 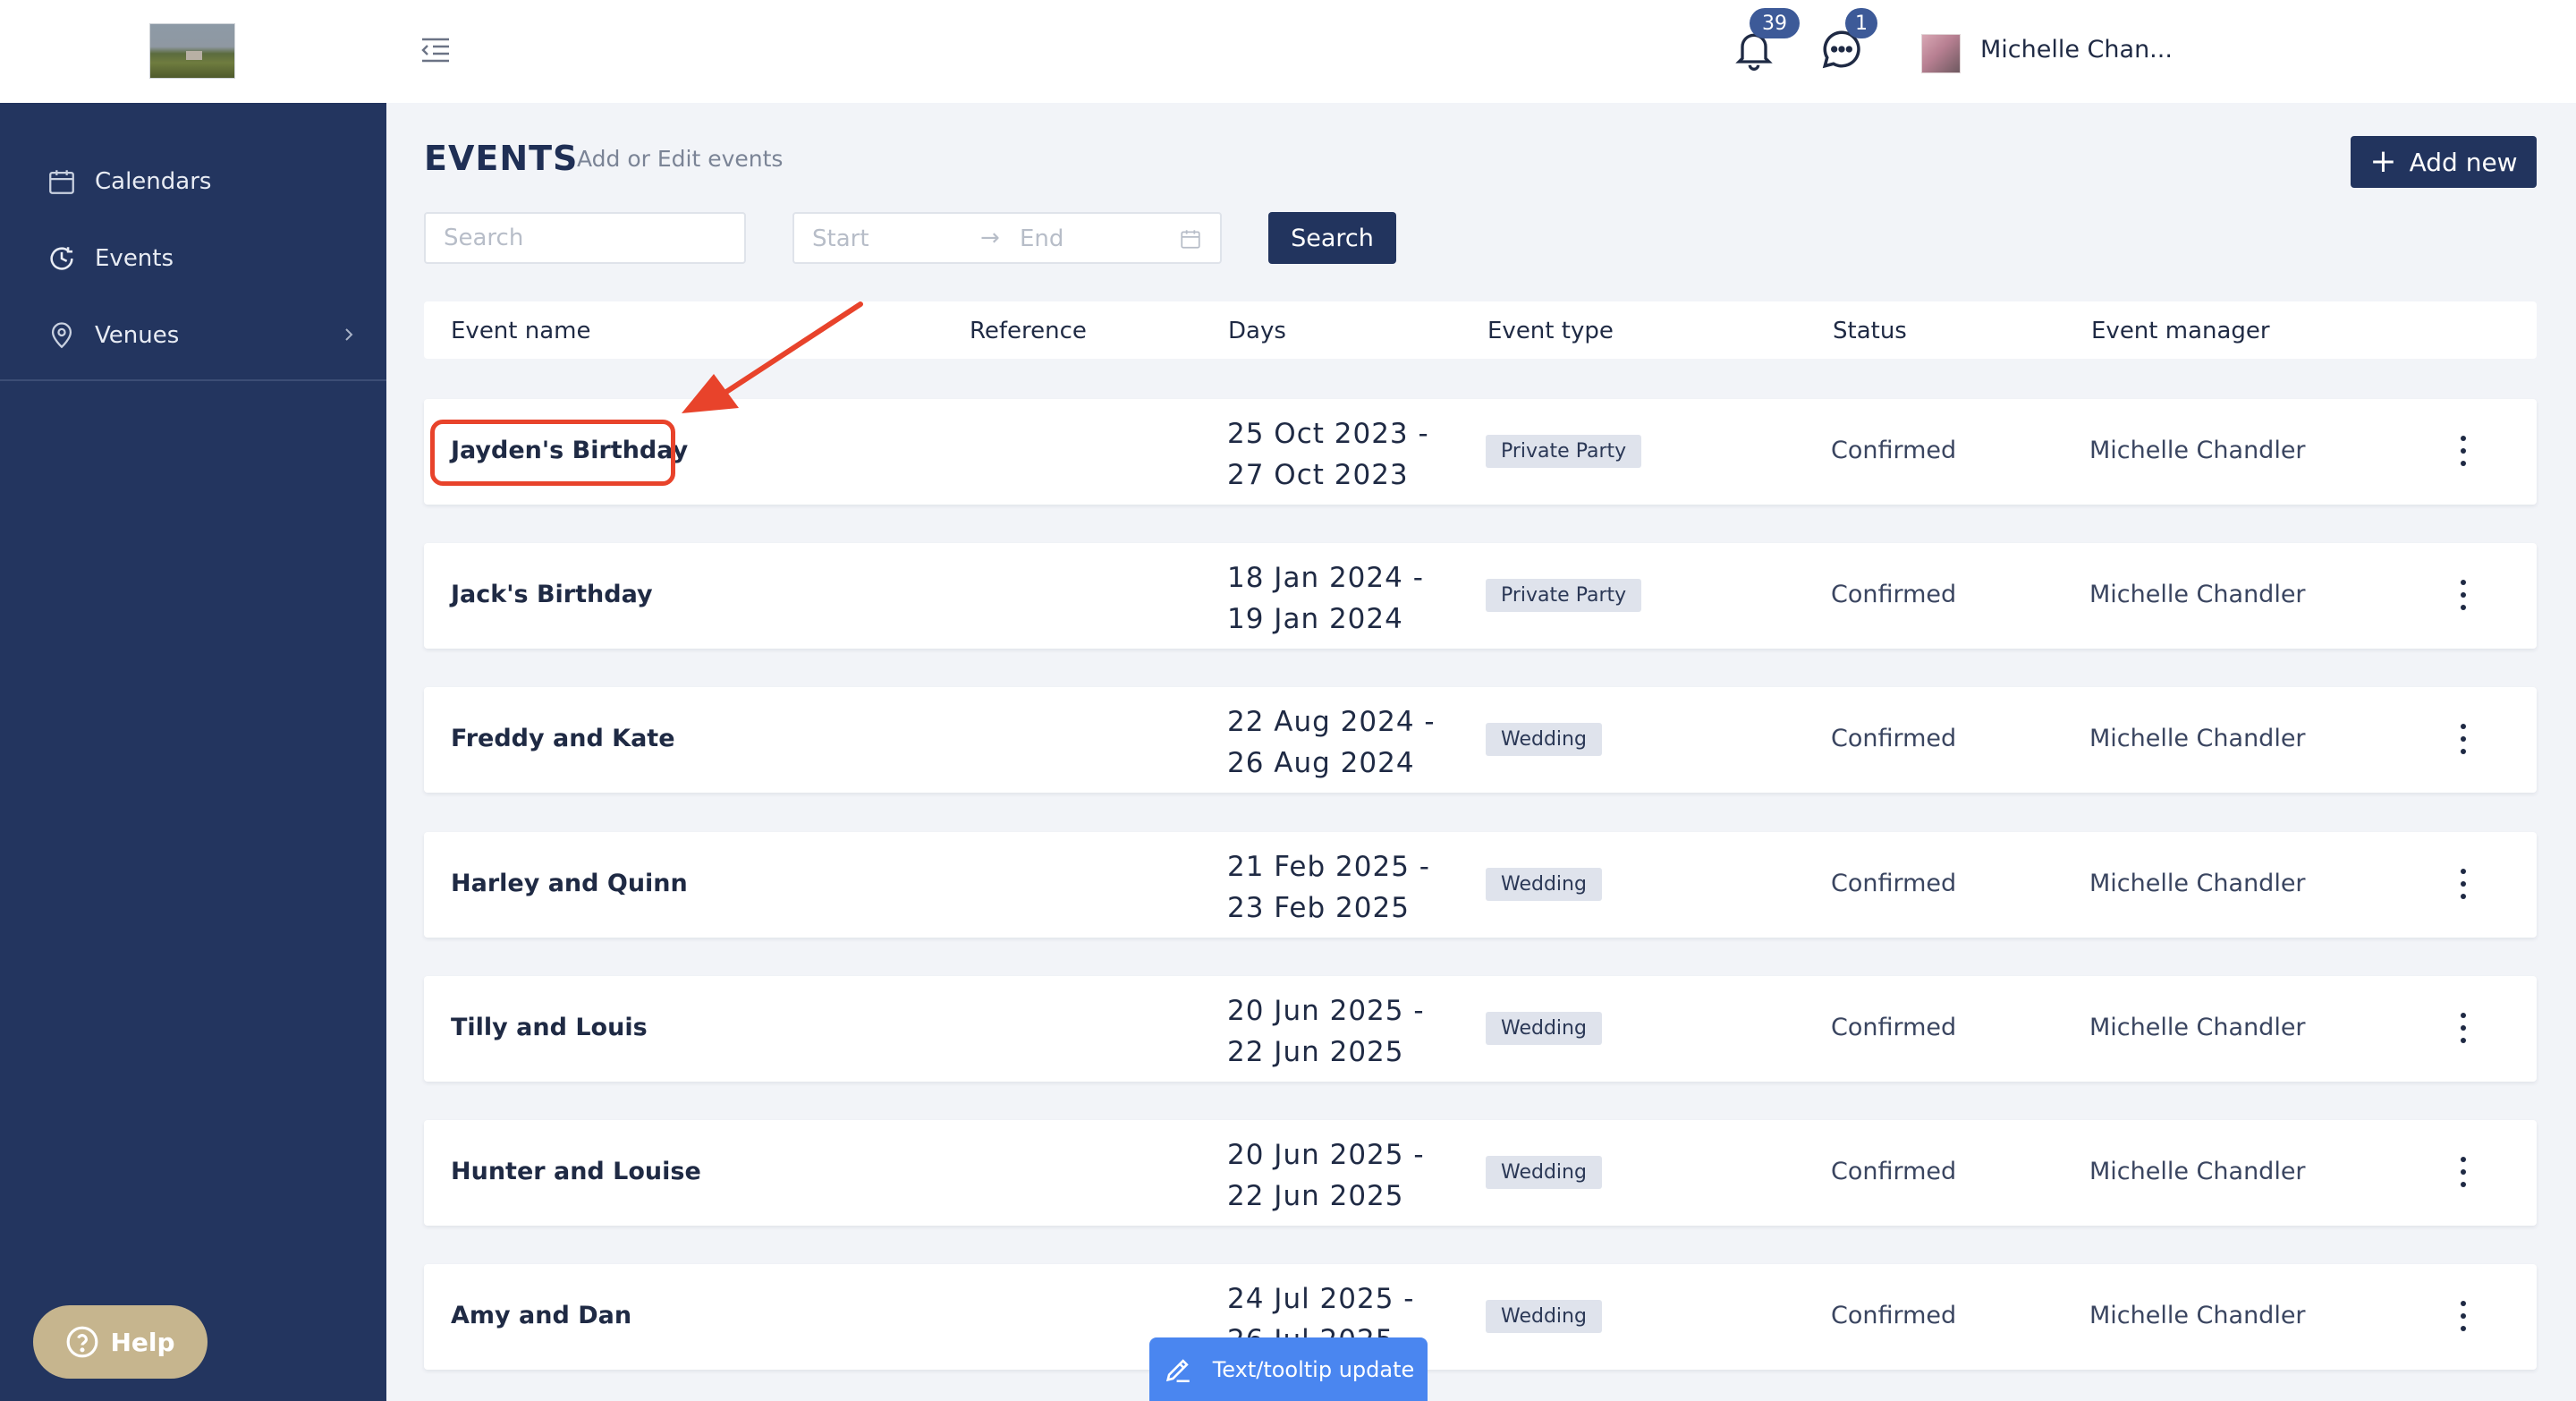 I want to click on column-header-event-manager: Event manager, so click(x=2180, y=331).